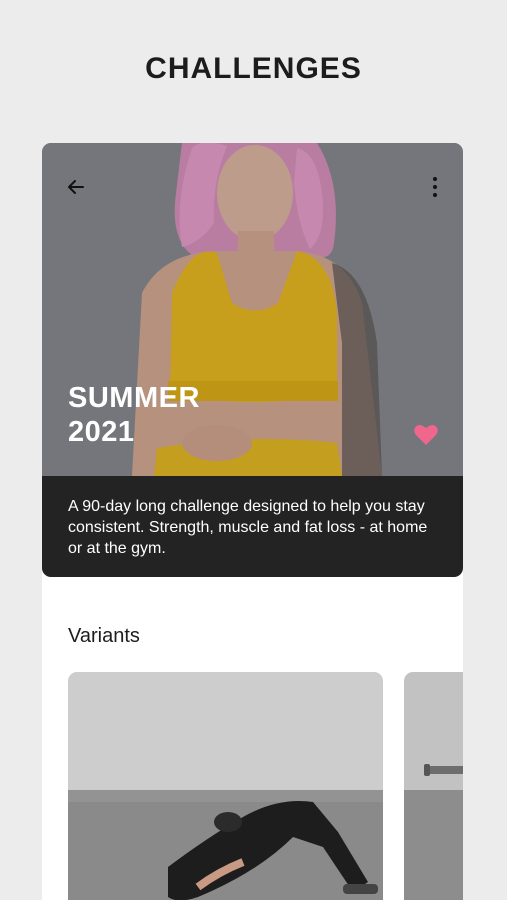 The width and height of the screenshot is (507, 900). Describe the element at coordinates (435, 187) in the screenshot. I see `more-vertical-icon` at that location.